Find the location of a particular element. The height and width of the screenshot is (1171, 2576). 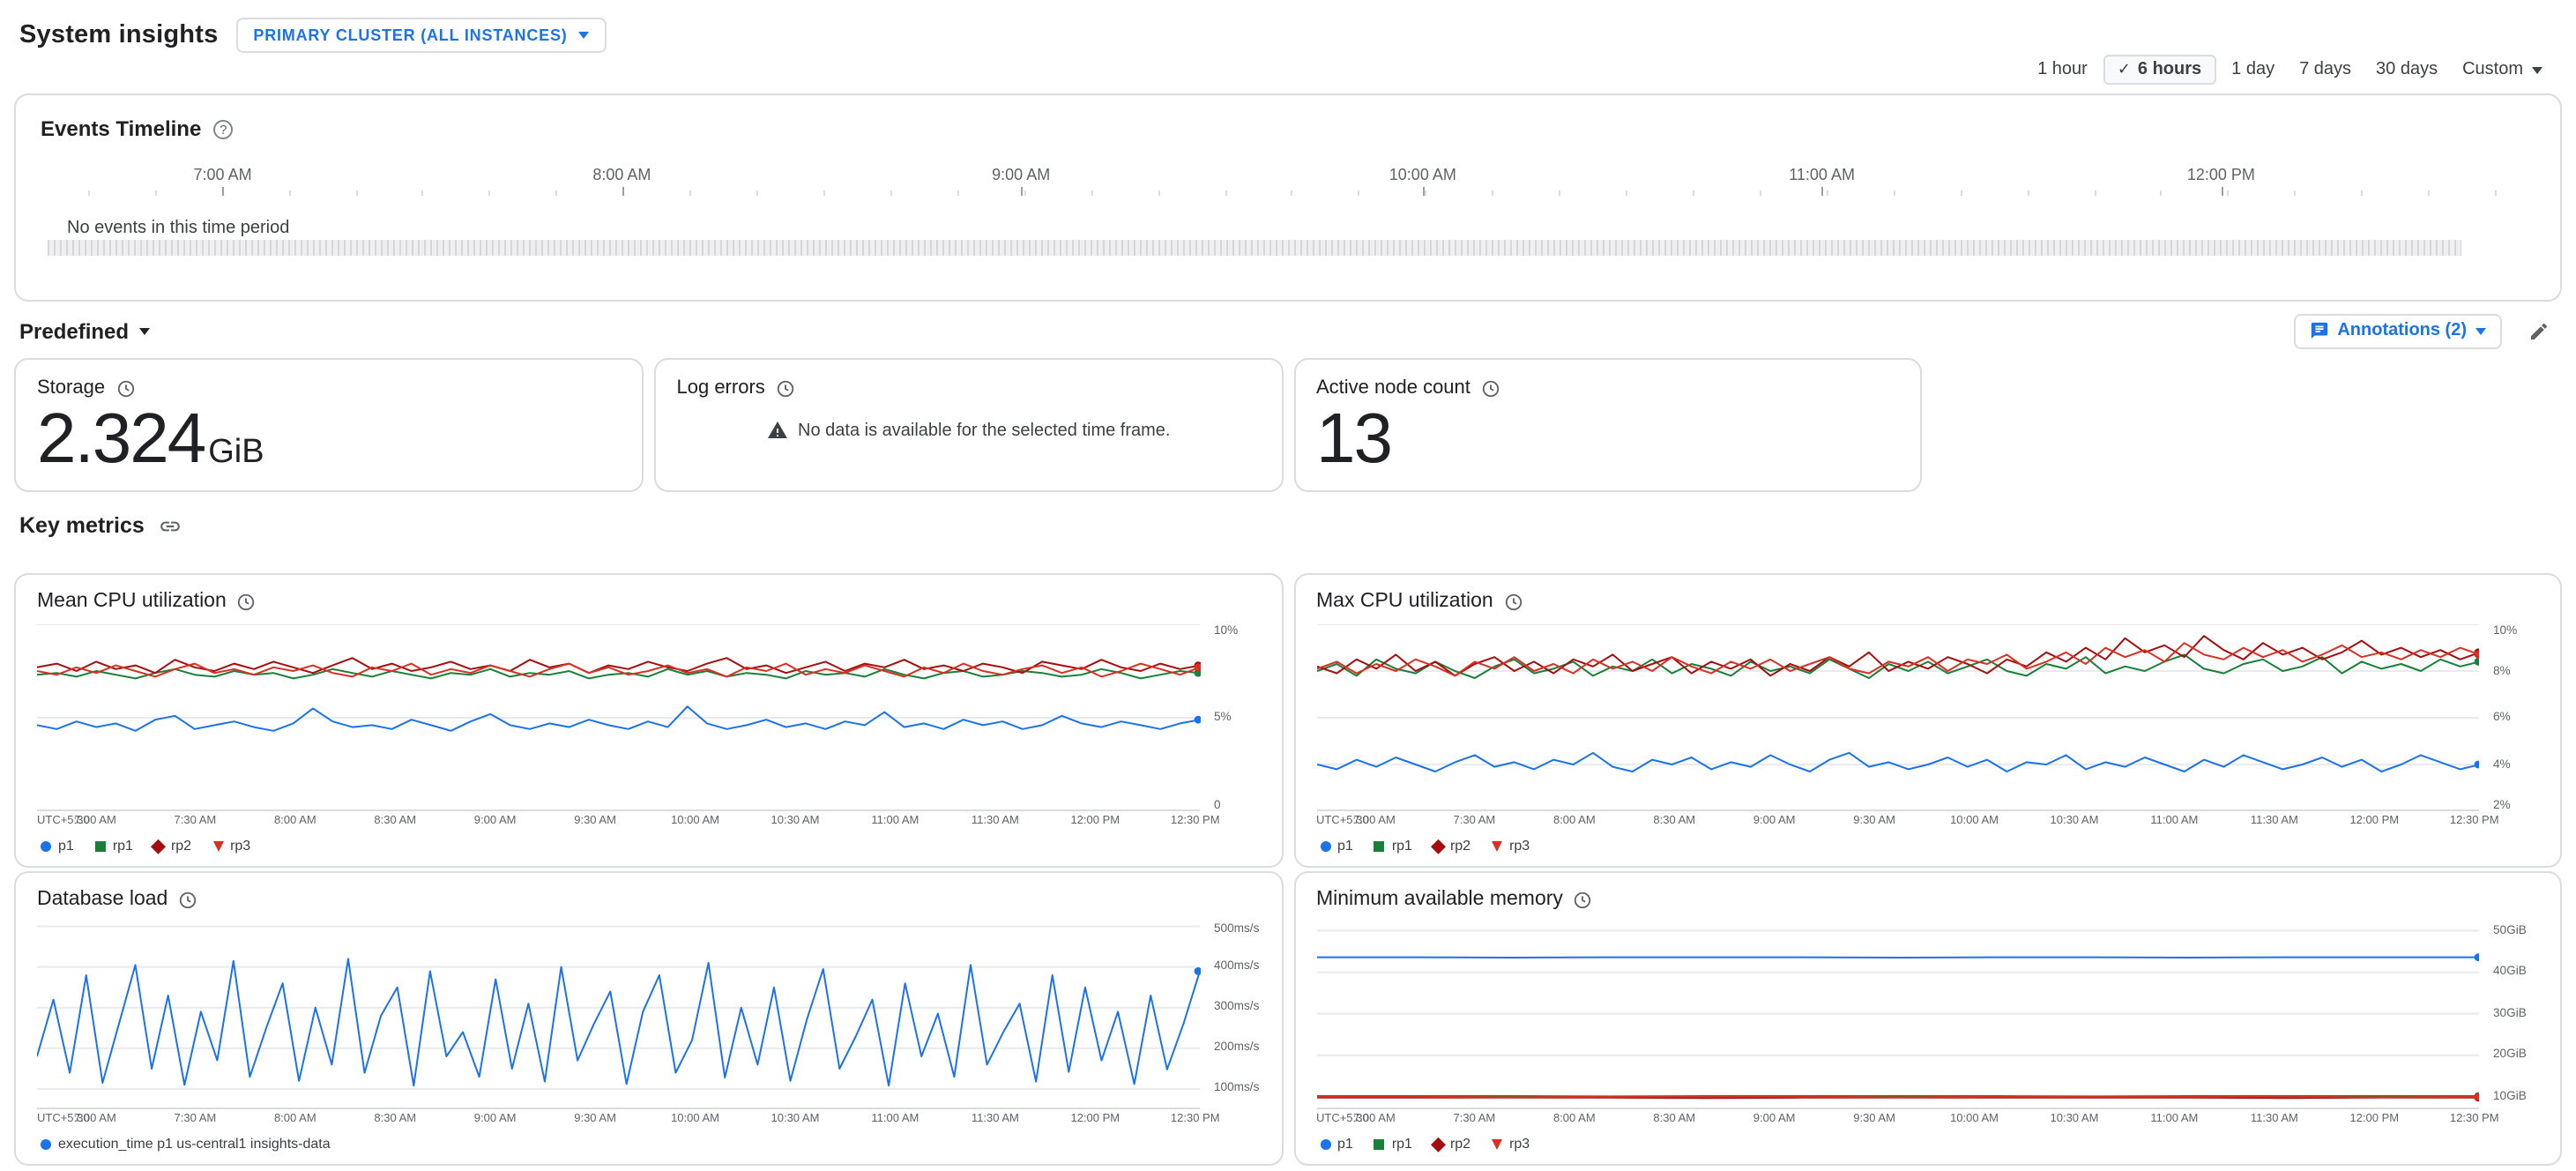

help-icon: ? is located at coordinates (224, 128).